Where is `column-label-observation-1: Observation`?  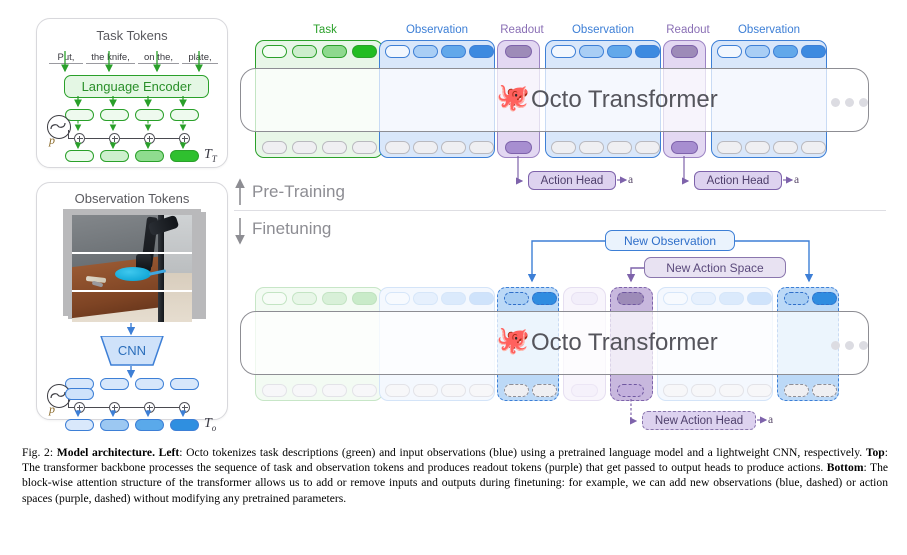 column-label-observation-1: Observation is located at coordinates (436, 30).